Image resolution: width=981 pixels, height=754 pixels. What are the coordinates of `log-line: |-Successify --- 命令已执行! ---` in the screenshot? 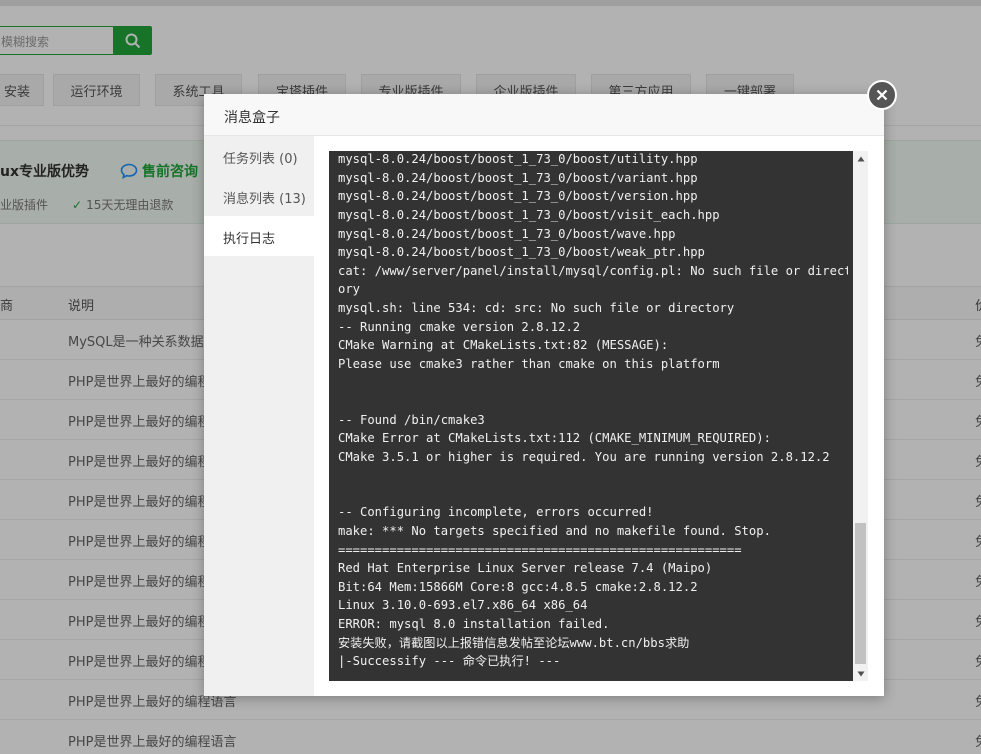 It's located at (449, 661).